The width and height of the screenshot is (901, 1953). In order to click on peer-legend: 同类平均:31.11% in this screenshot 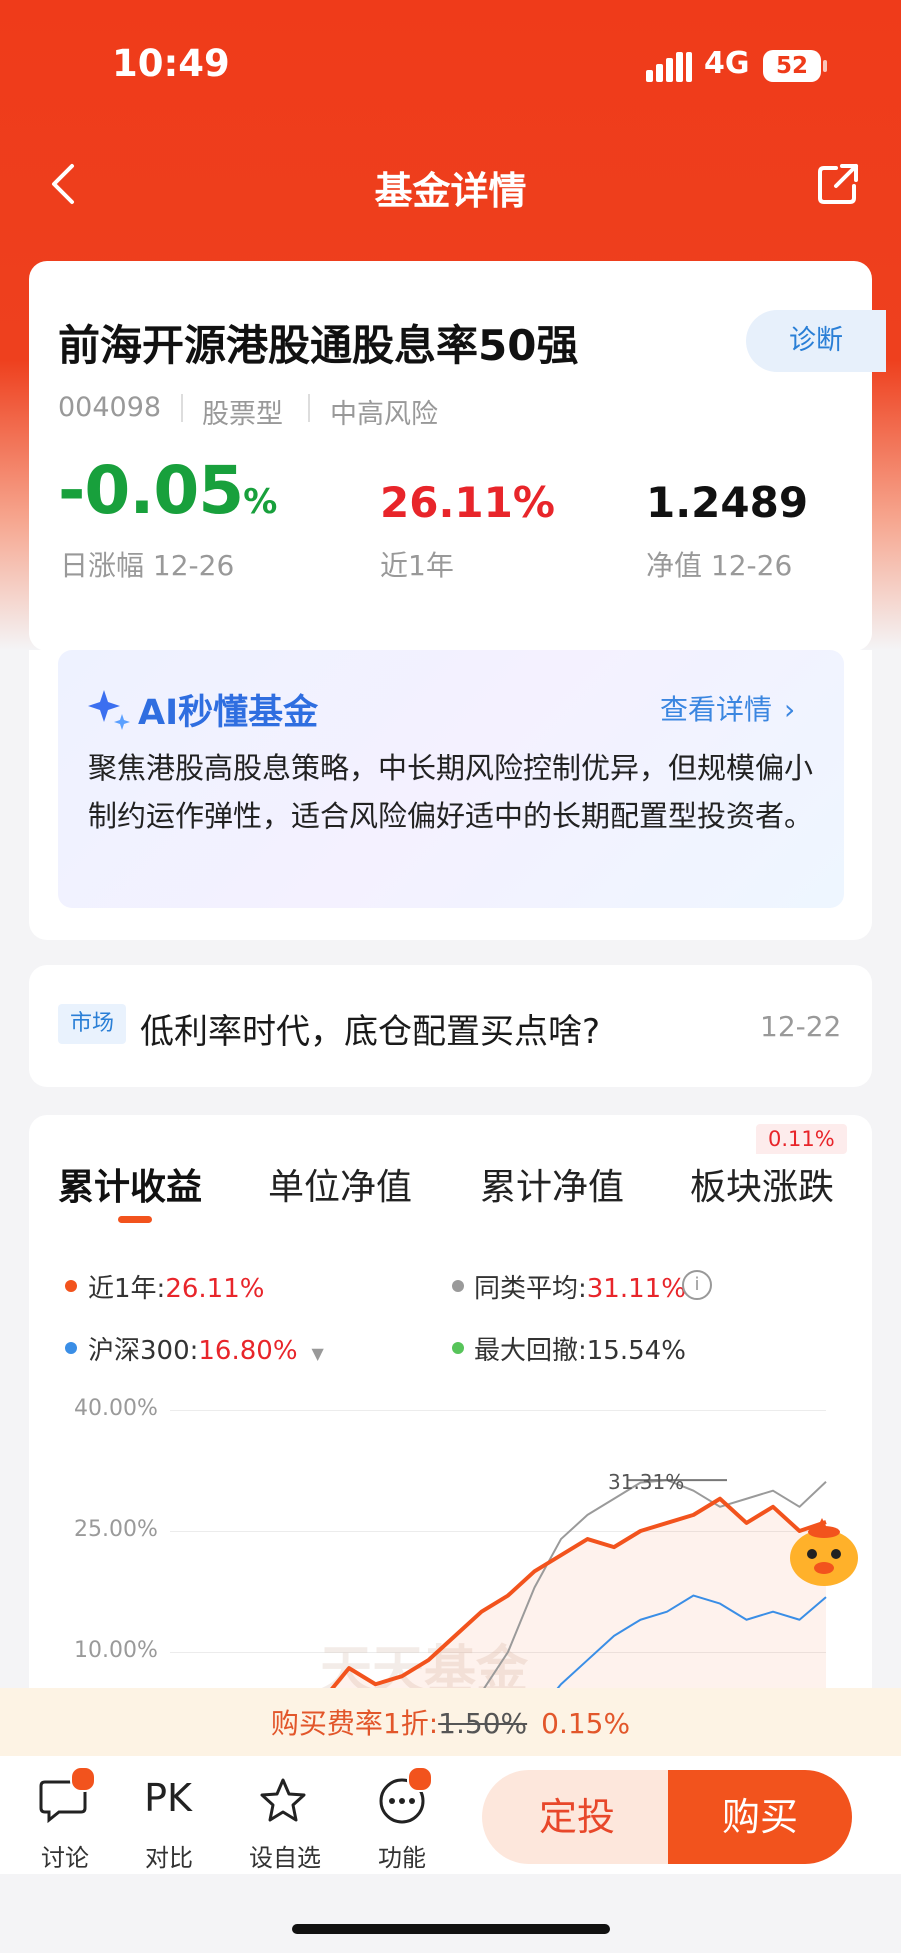, I will do `click(580, 1286)`.